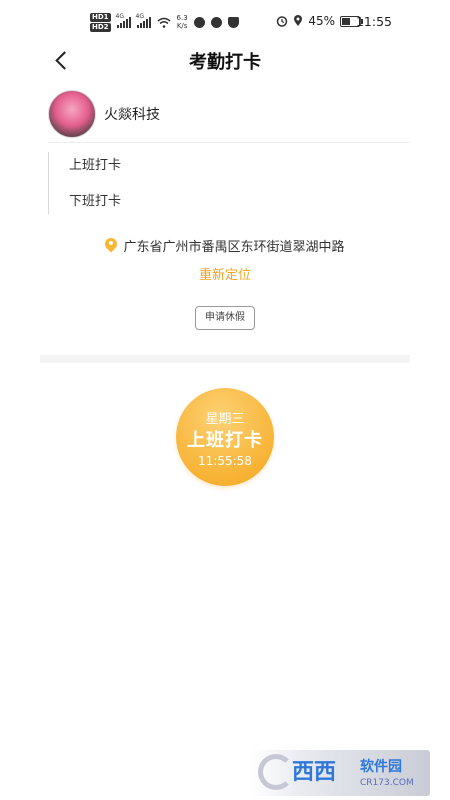 The image size is (450, 800). What do you see at coordinates (95, 201) in the screenshot?
I see `clock-out-record: 下班打卡` at bounding box center [95, 201].